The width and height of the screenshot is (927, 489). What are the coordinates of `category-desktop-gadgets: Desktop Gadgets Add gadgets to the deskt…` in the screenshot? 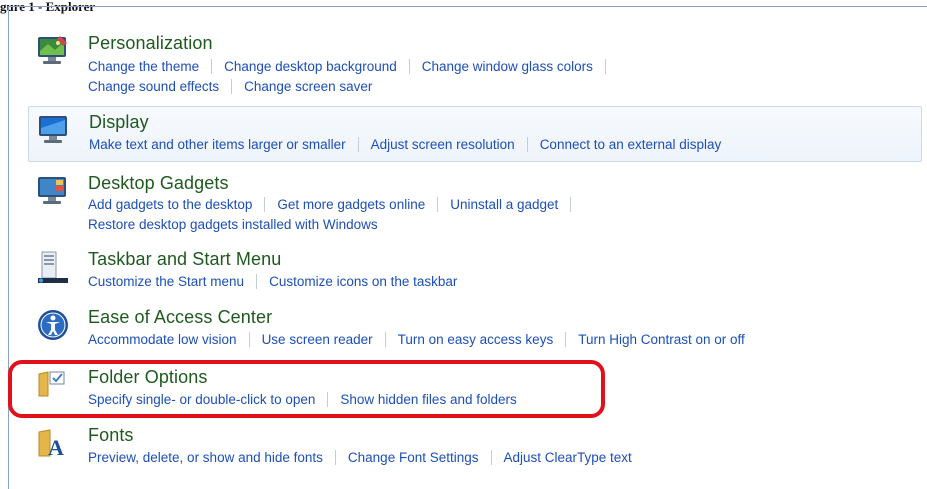 It's located at (475, 204).